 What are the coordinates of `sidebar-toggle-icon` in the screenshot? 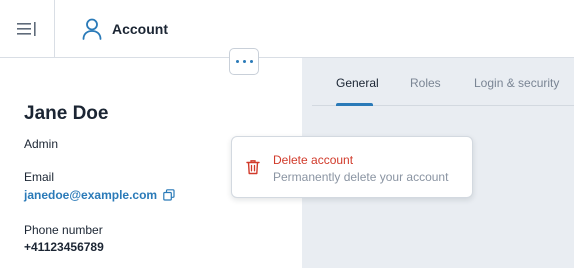 It's located at (27, 28).